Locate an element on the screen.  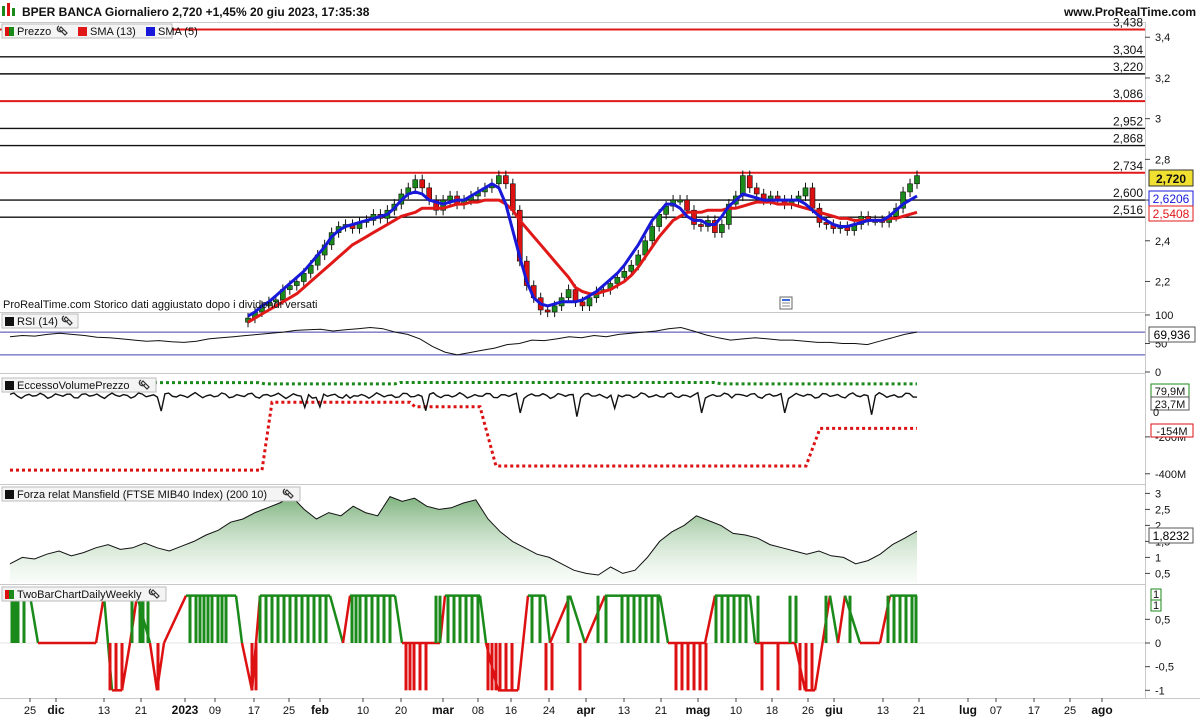
price-ytick-label-3: 2,8 is located at coordinates (1162, 160).